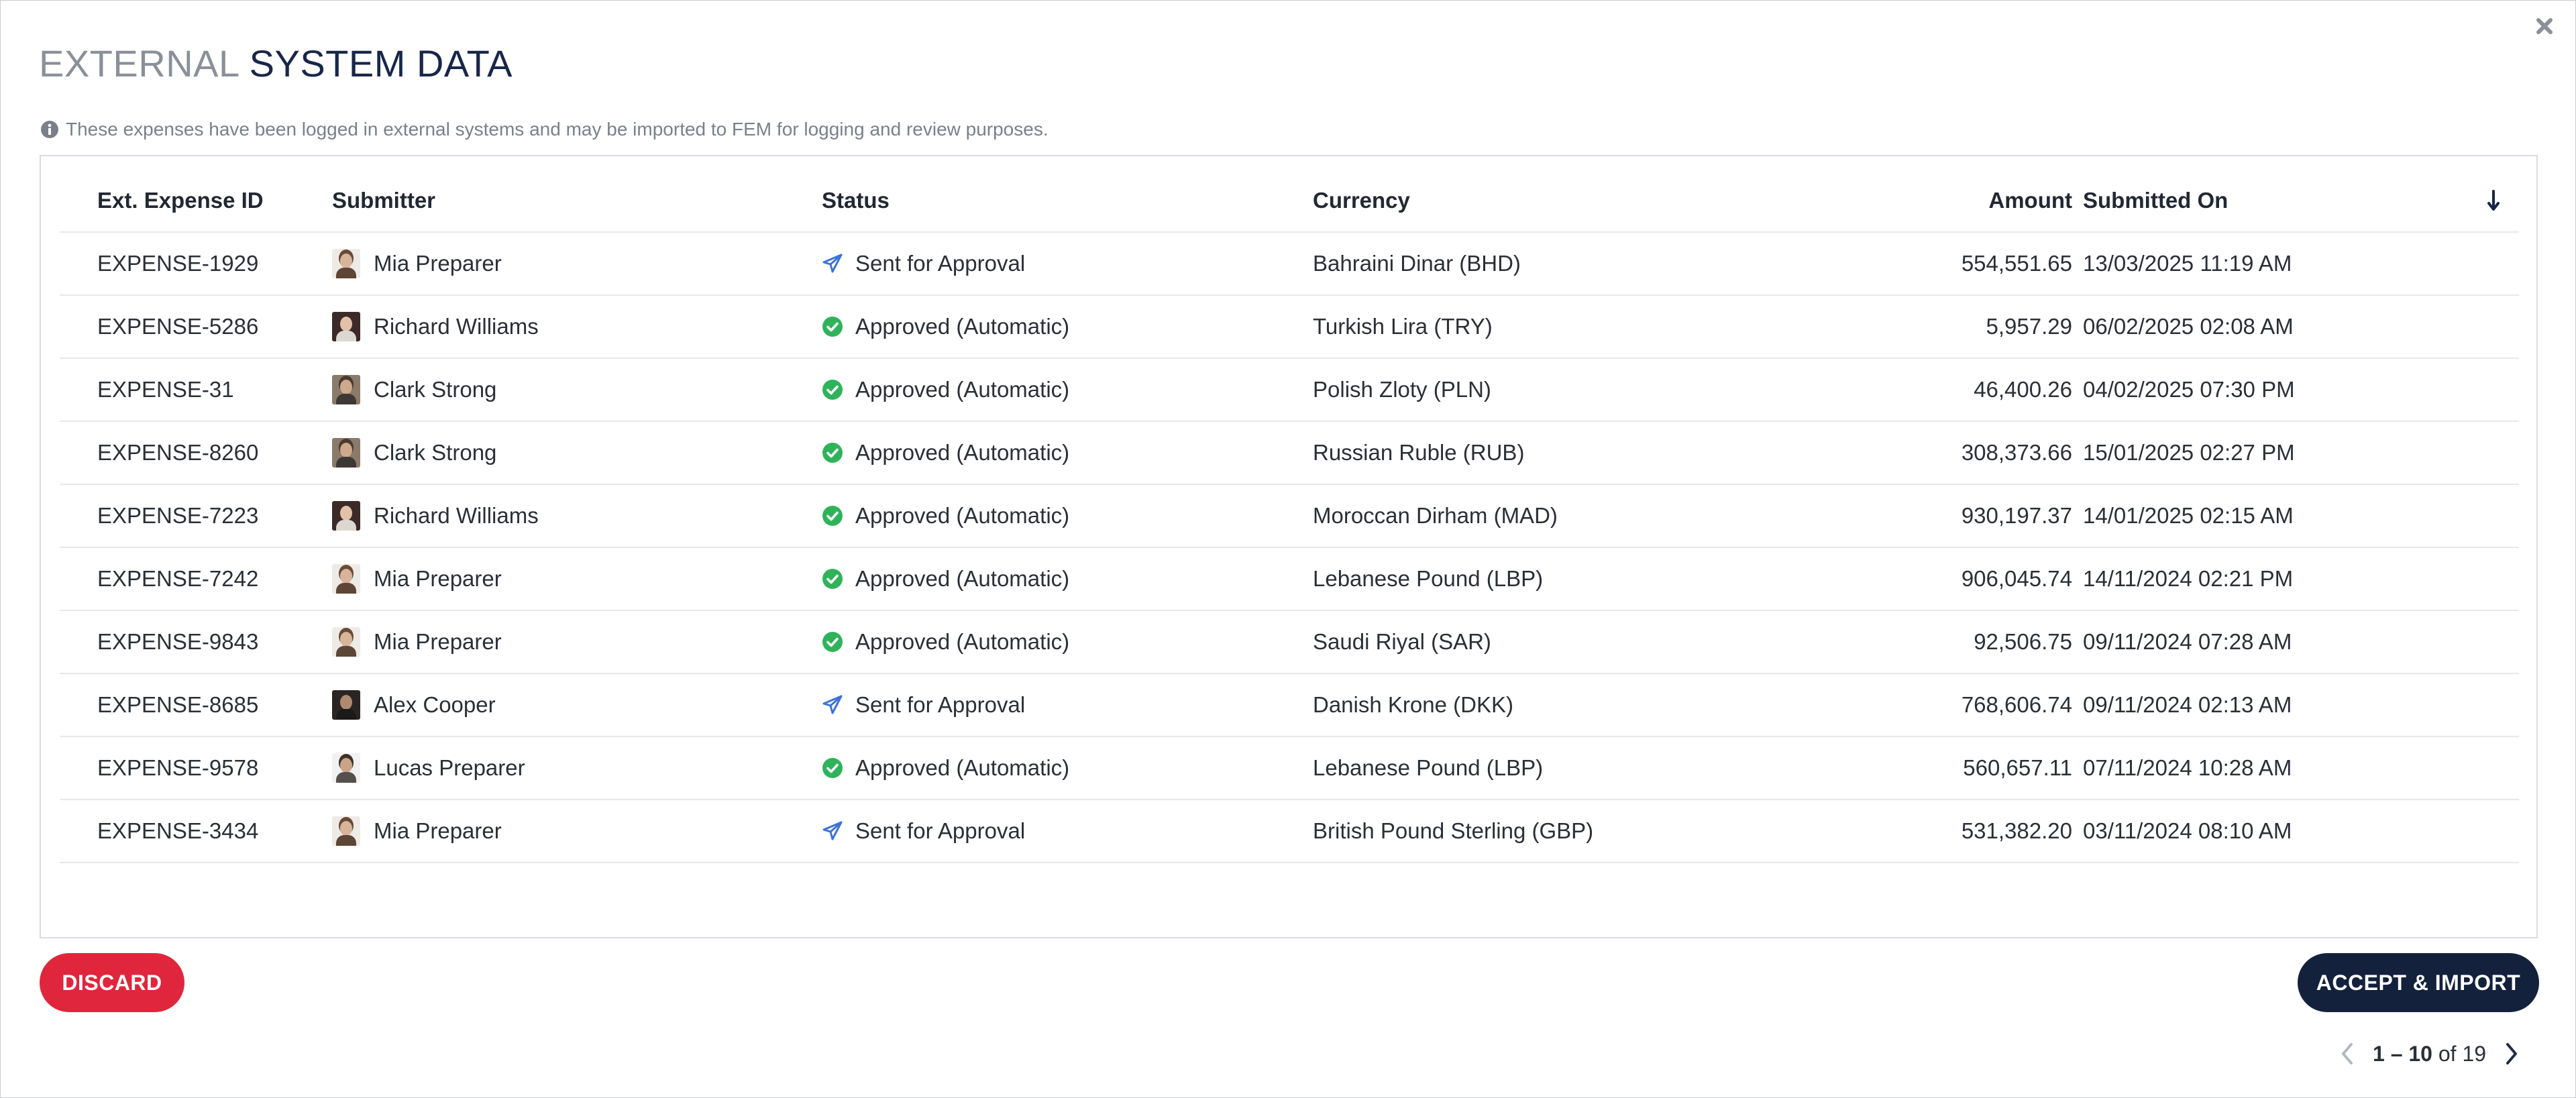 Image resolution: width=2576 pixels, height=1098 pixels. Describe the element at coordinates (2347, 1054) in the screenshot. I see `previous-page-button` at that location.